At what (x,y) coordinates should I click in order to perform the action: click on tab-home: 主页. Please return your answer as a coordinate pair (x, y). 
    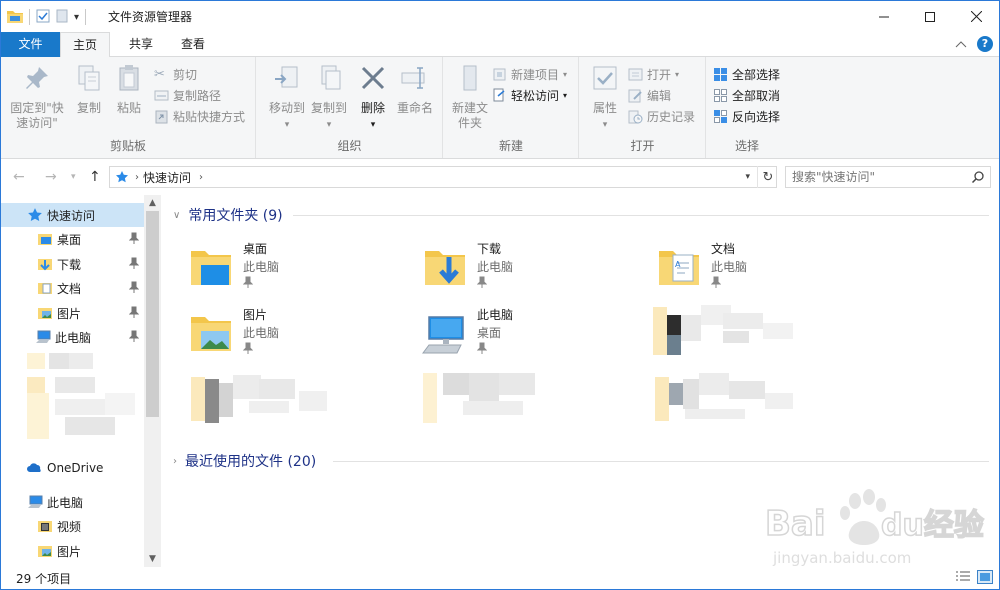
    Looking at the image, I should click on (85, 45).